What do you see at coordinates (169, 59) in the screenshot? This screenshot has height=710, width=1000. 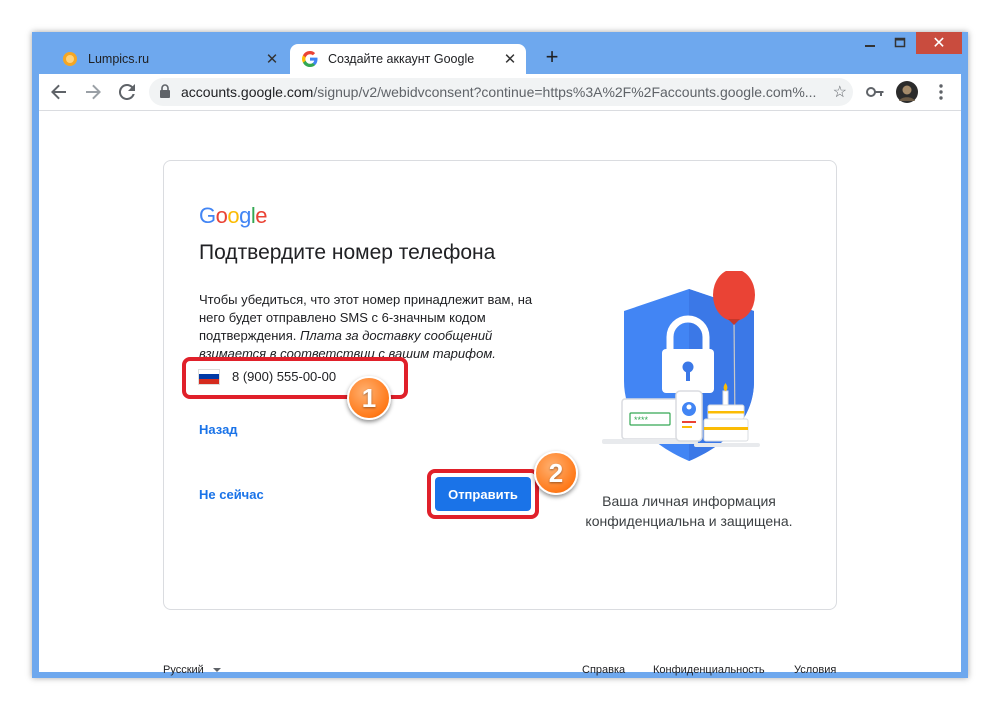 I see `tab-lumpics: Lumpics.ru ✕` at bounding box center [169, 59].